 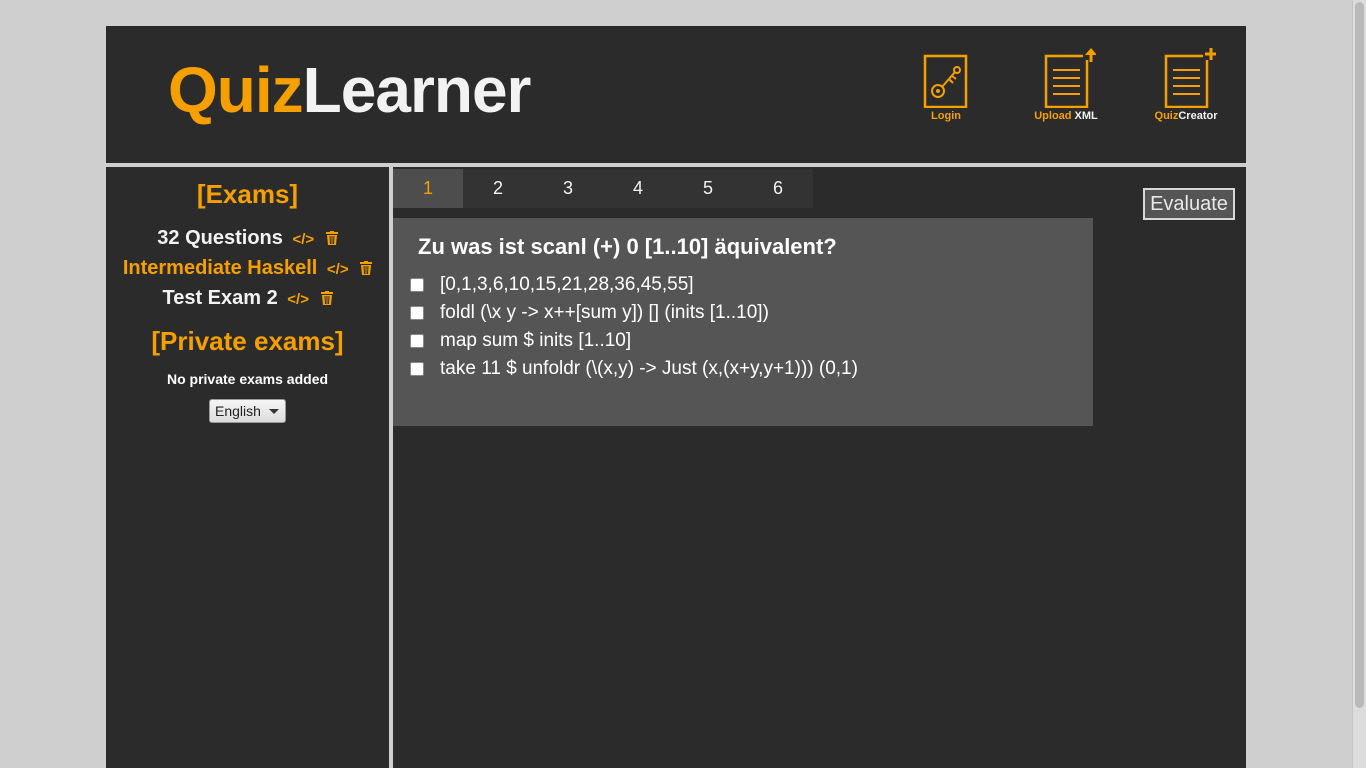 I want to click on key-document-icon, so click(x=945, y=81).